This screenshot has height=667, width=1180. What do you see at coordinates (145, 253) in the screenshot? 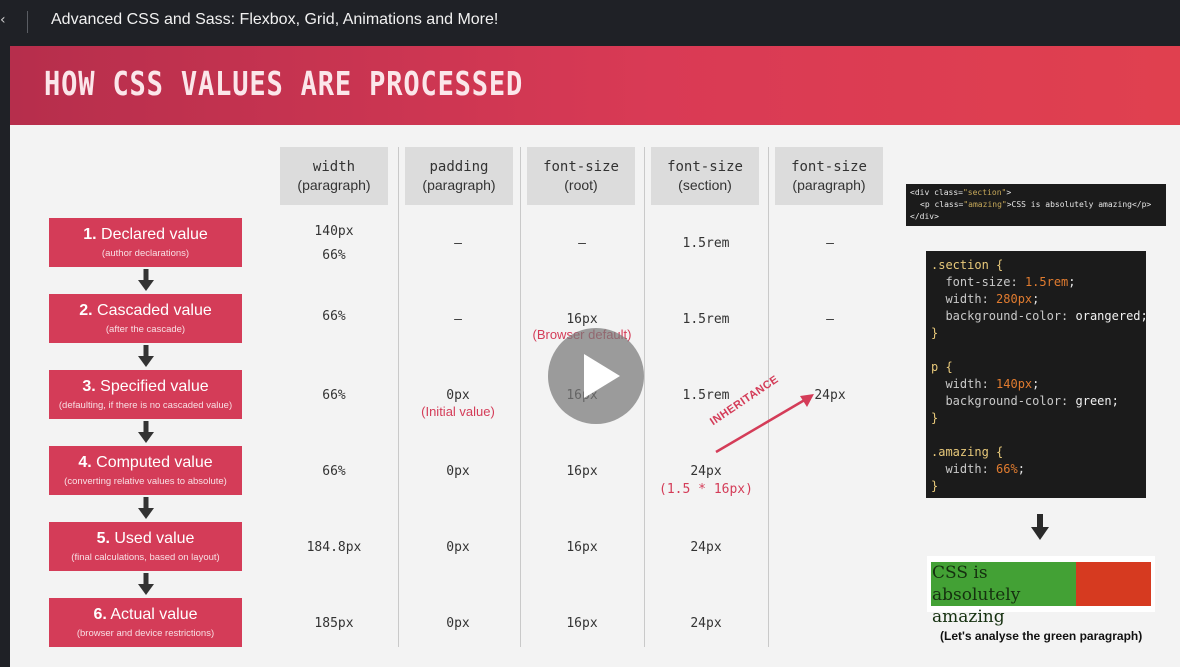
I see `step-subtitle: (author declarations)` at bounding box center [145, 253].